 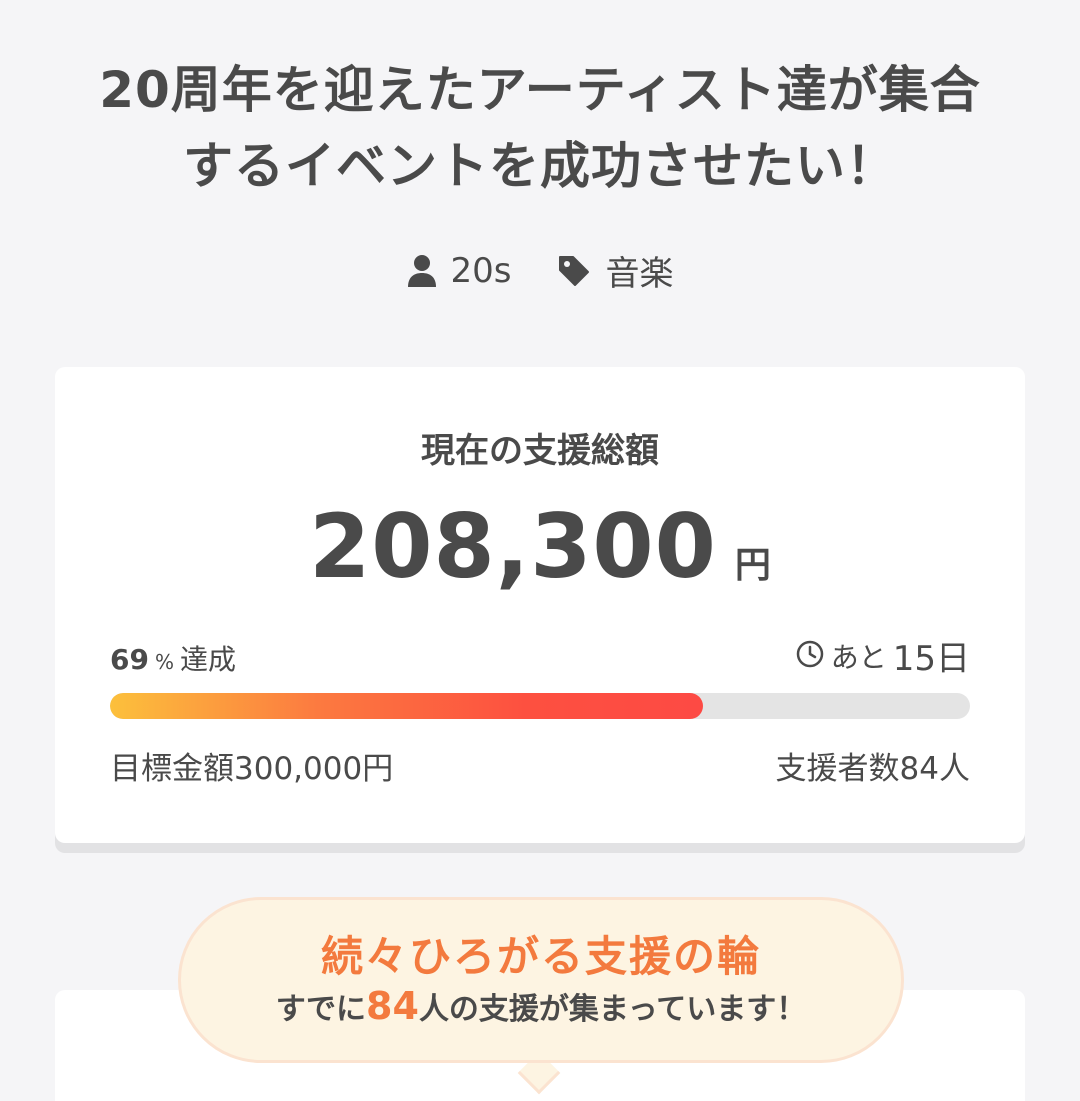 What do you see at coordinates (392, 1006) in the screenshot?
I see `support-banner-count: 84` at bounding box center [392, 1006].